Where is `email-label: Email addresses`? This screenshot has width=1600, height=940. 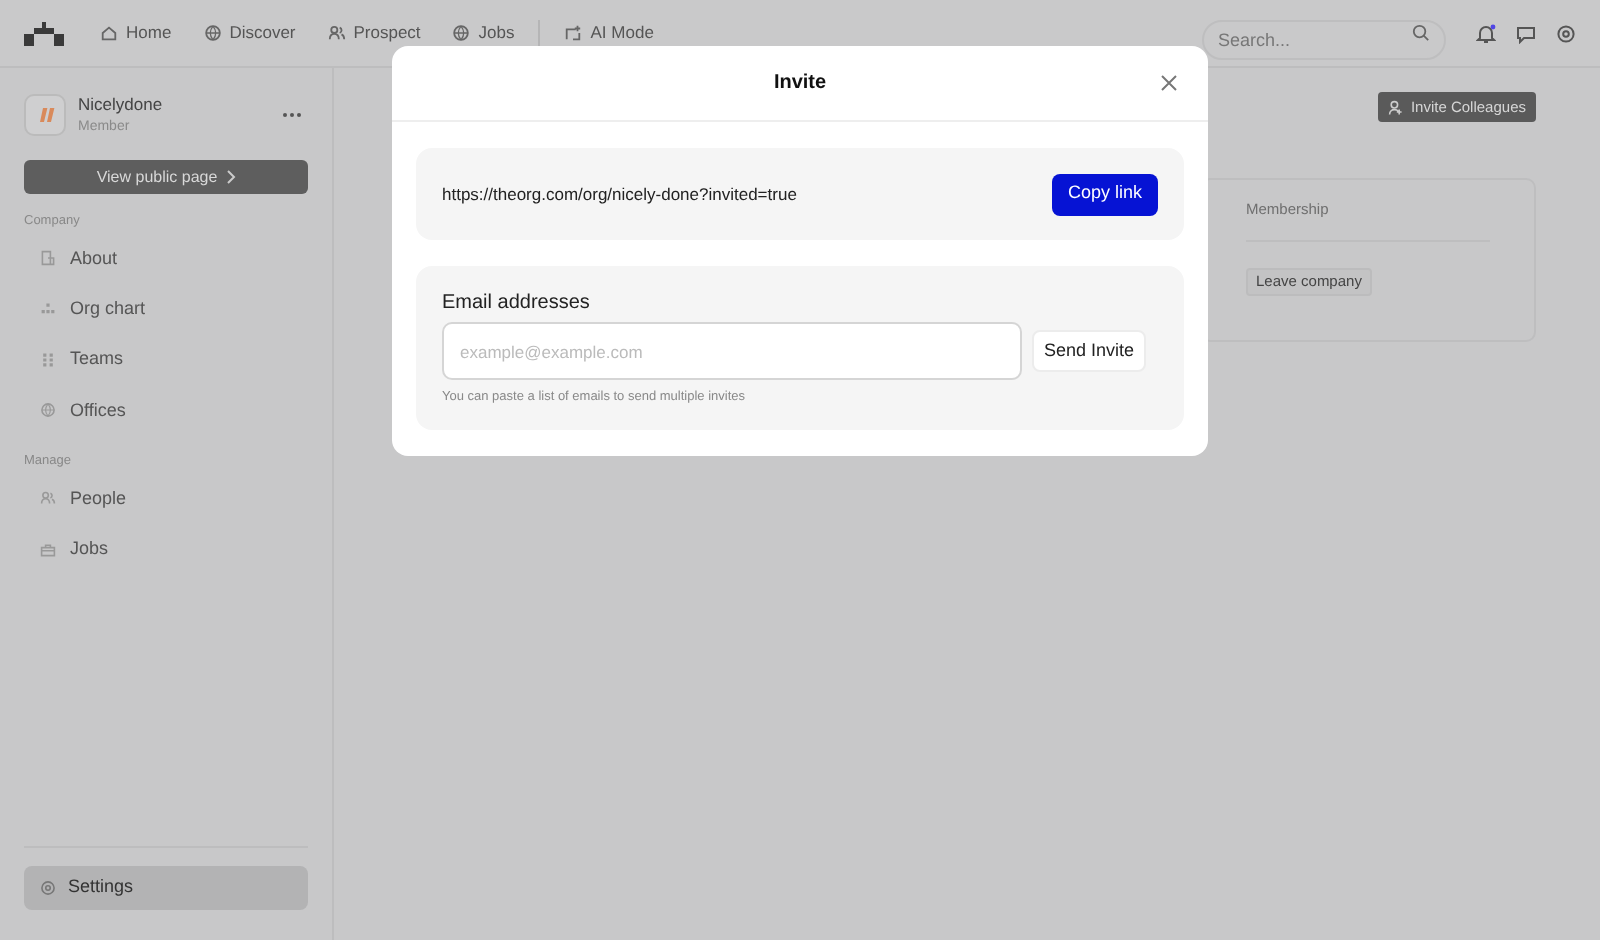 email-label: Email addresses is located at coordinates (517, 303).